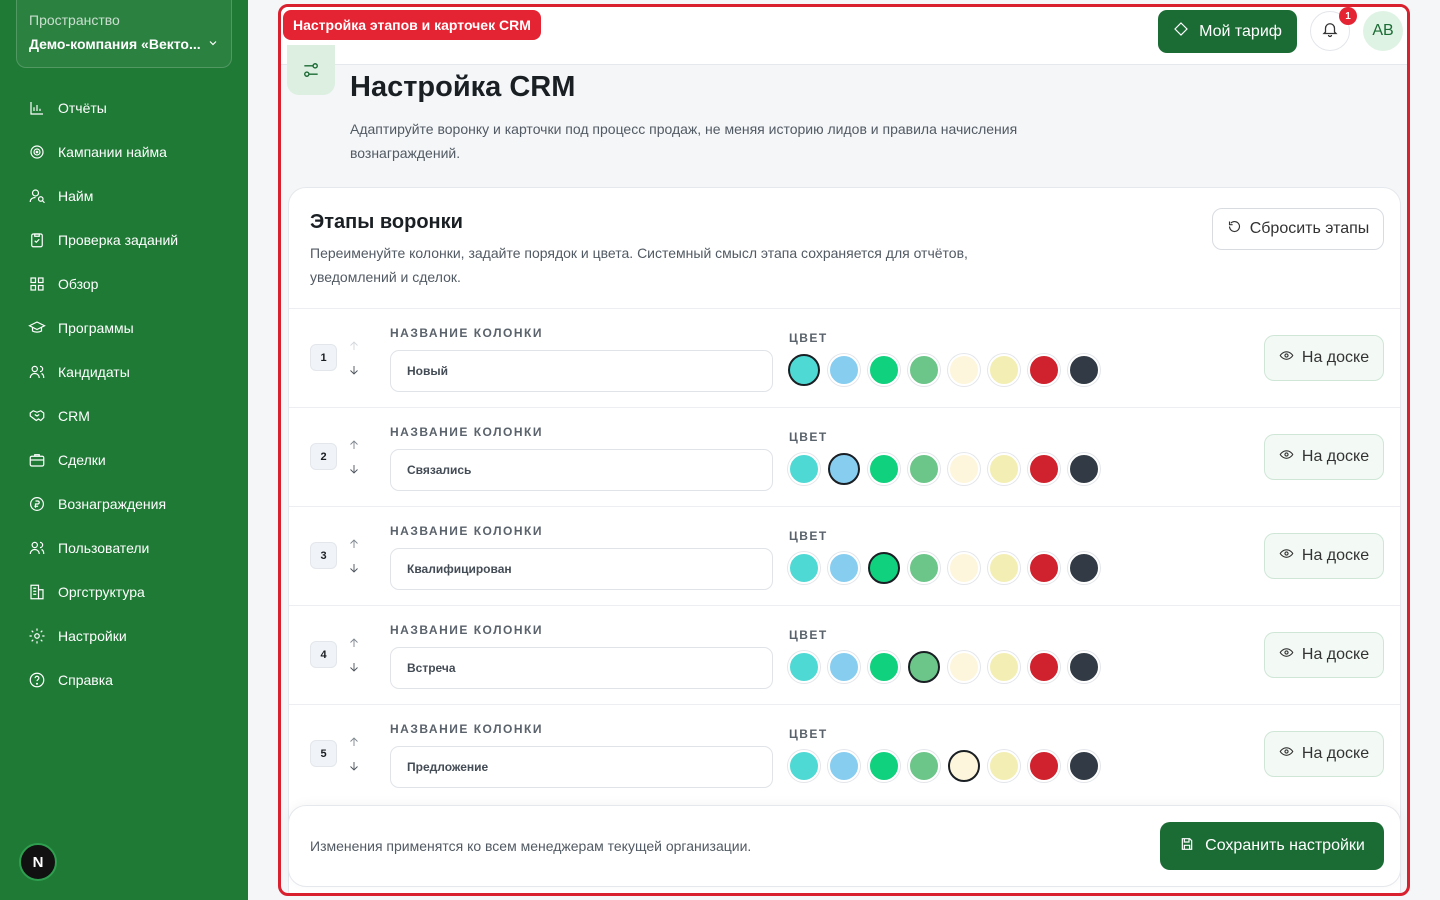 This screenshot has height=900, width=1440. I want to click on sidebar-item-3: Найм, so click(124, 196).